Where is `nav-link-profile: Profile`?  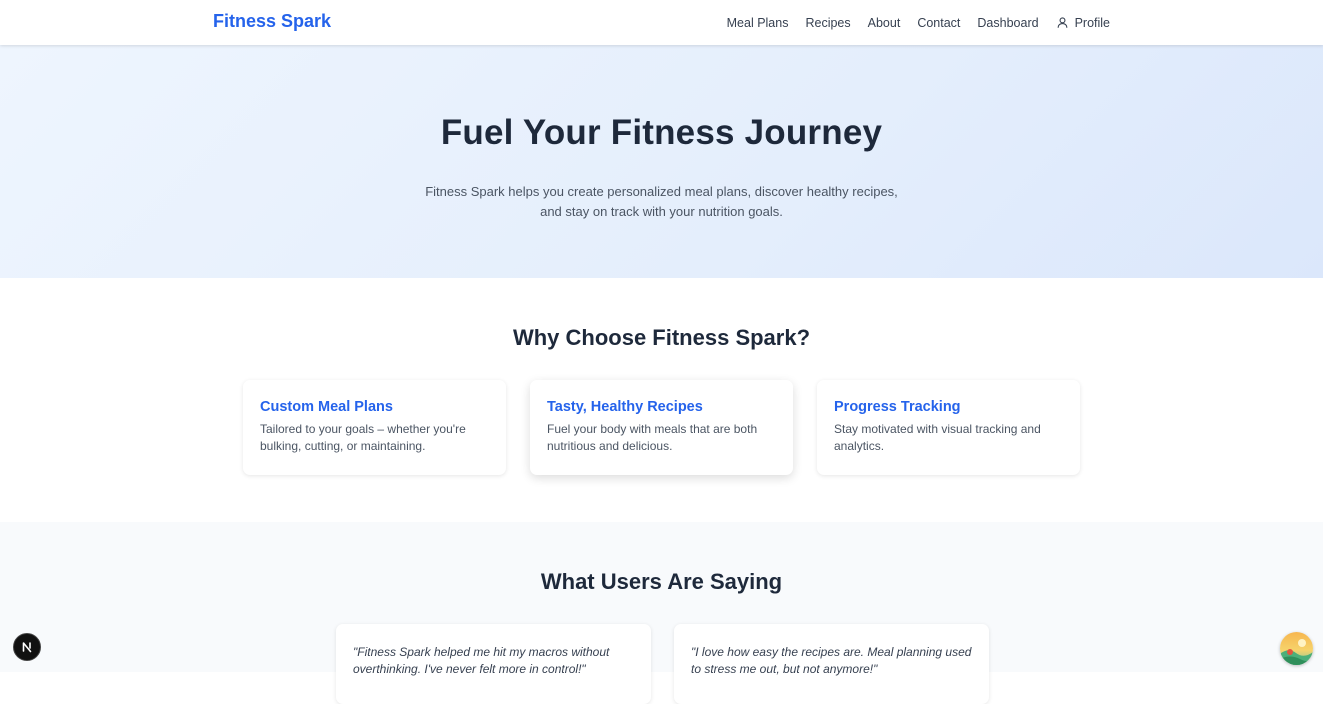
nav-link-profile: Profile is located at coordinates (1083, 23).